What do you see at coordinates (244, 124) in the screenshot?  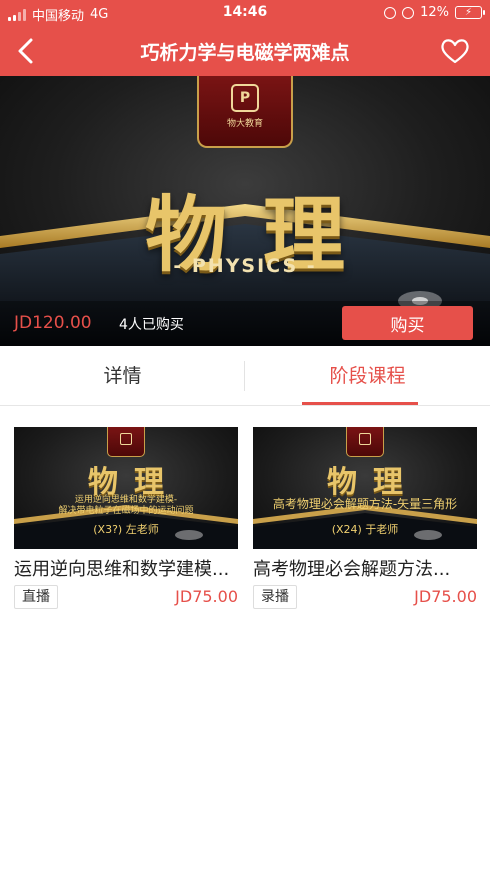 I see `brand-name: 物大教育` at bounding box center [244, 124].